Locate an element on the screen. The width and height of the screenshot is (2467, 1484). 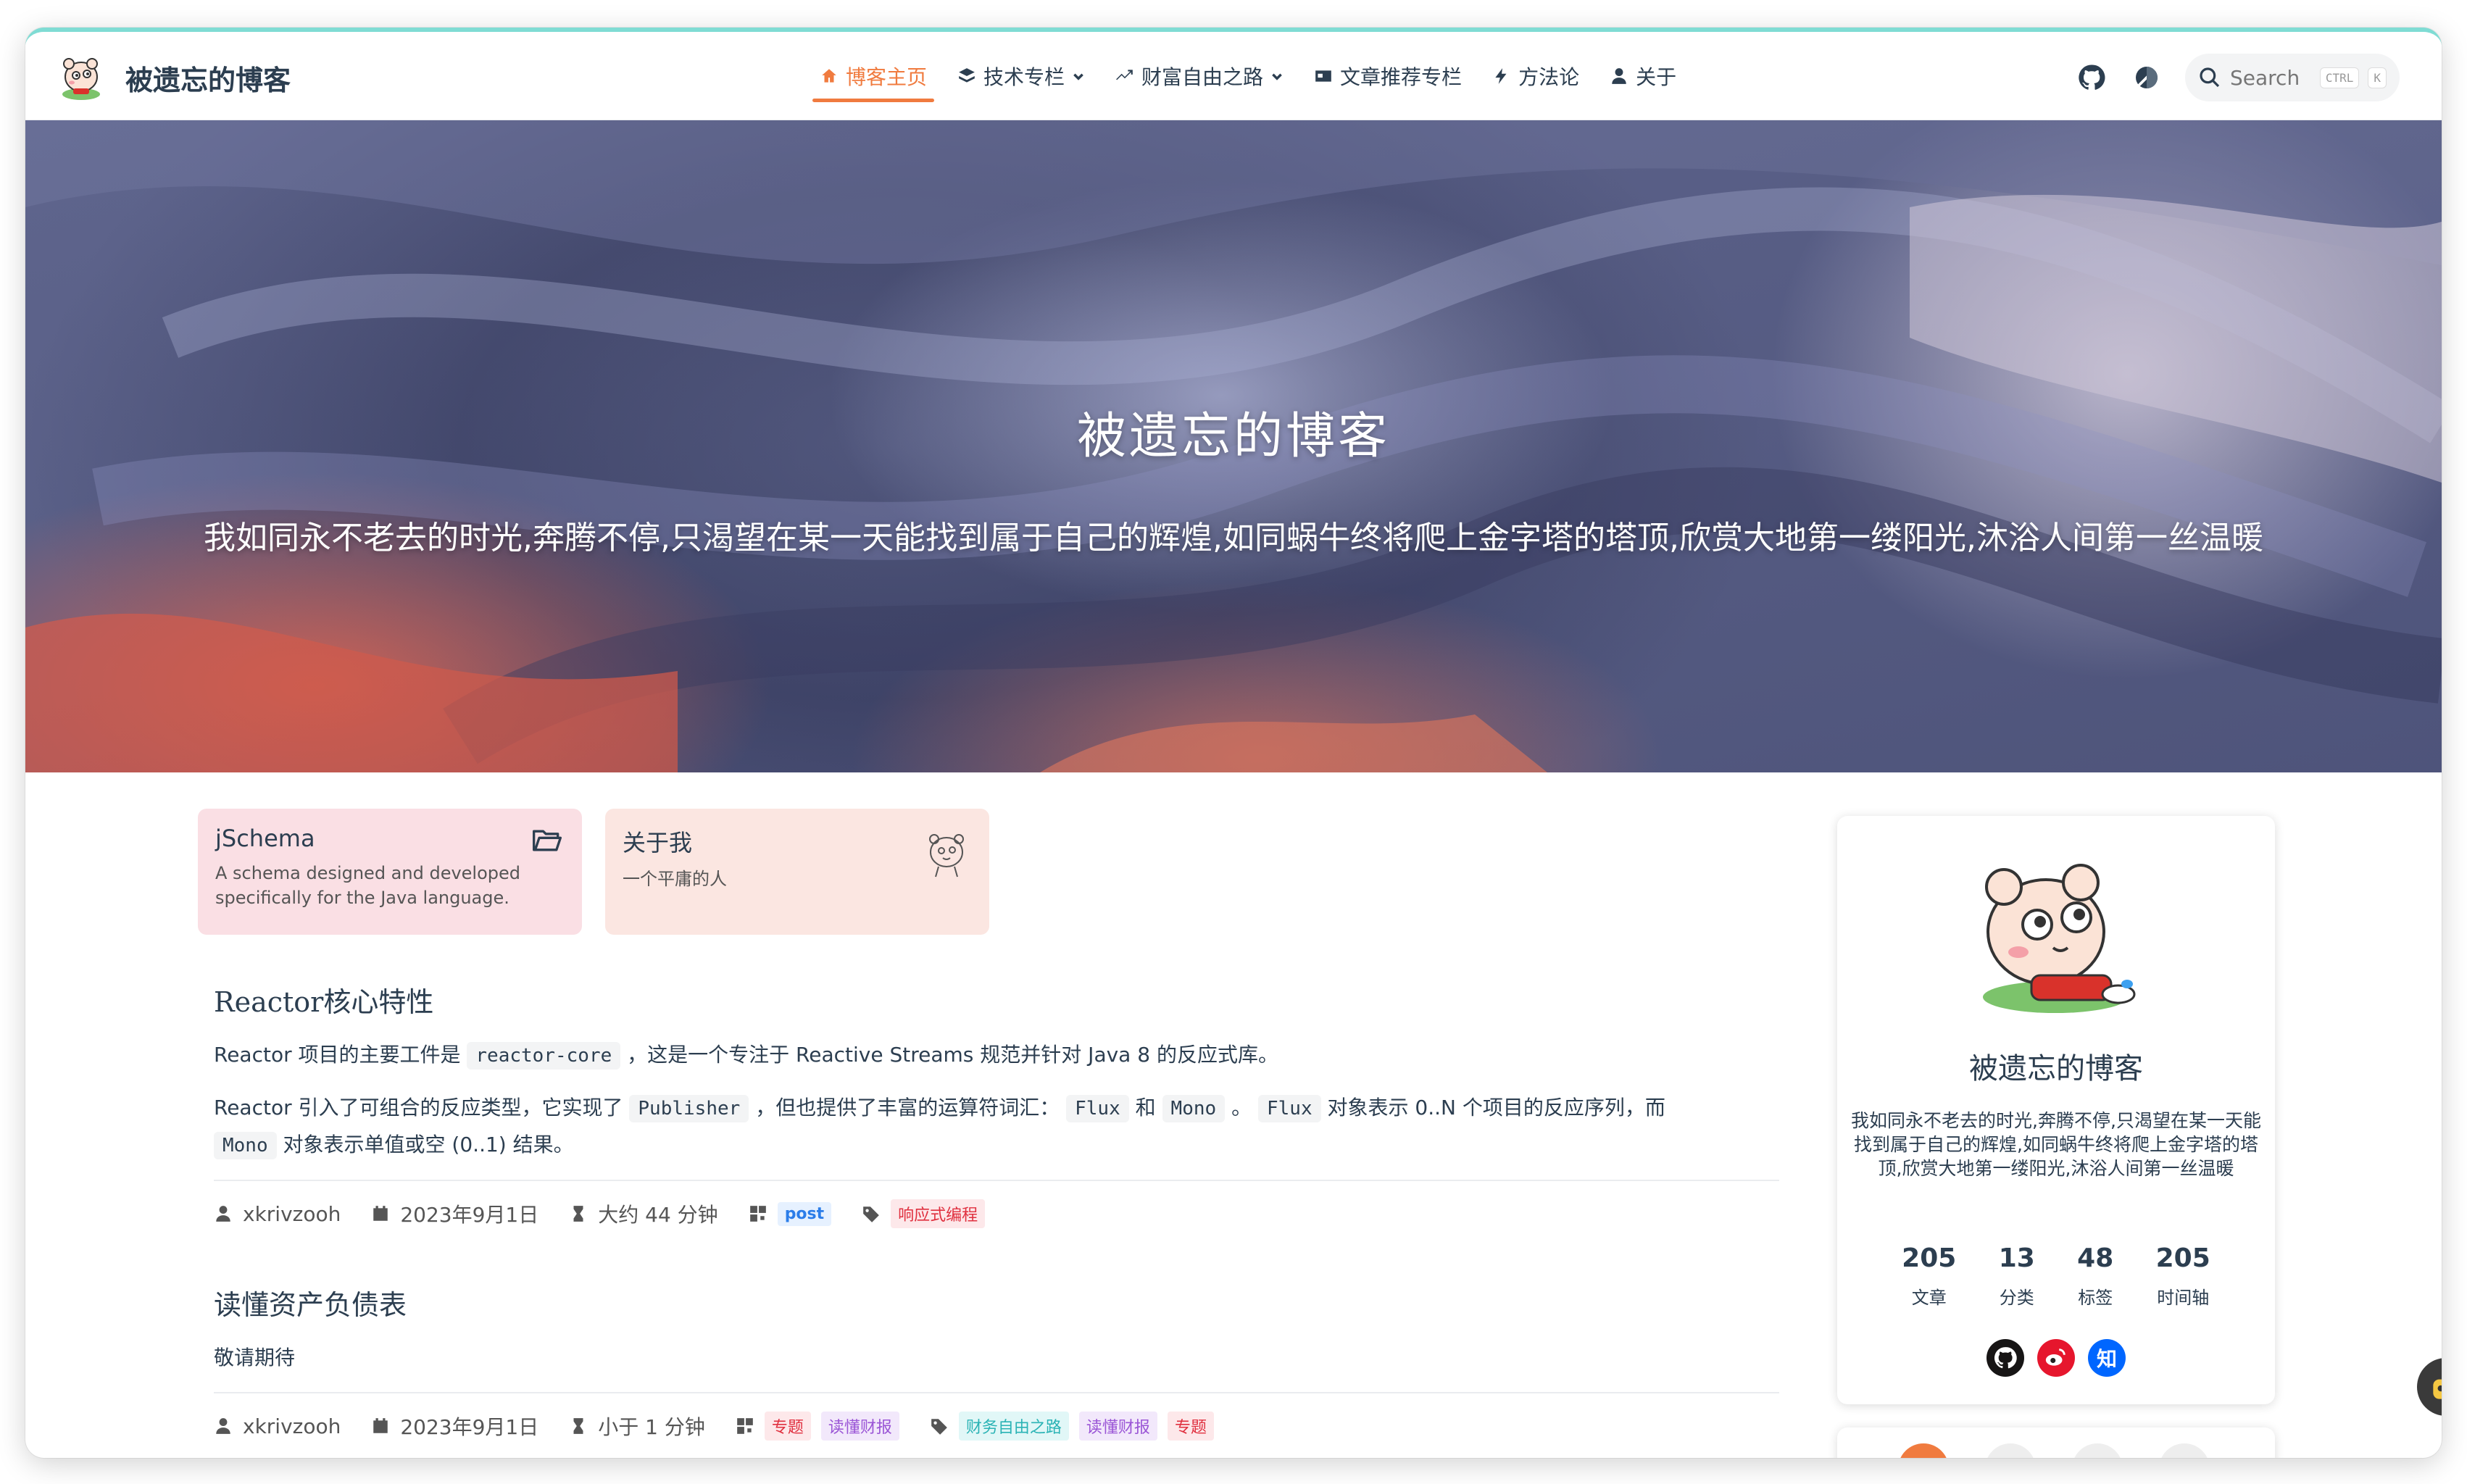
stat-label: 分类 is located at coordinates (2017, 1298).